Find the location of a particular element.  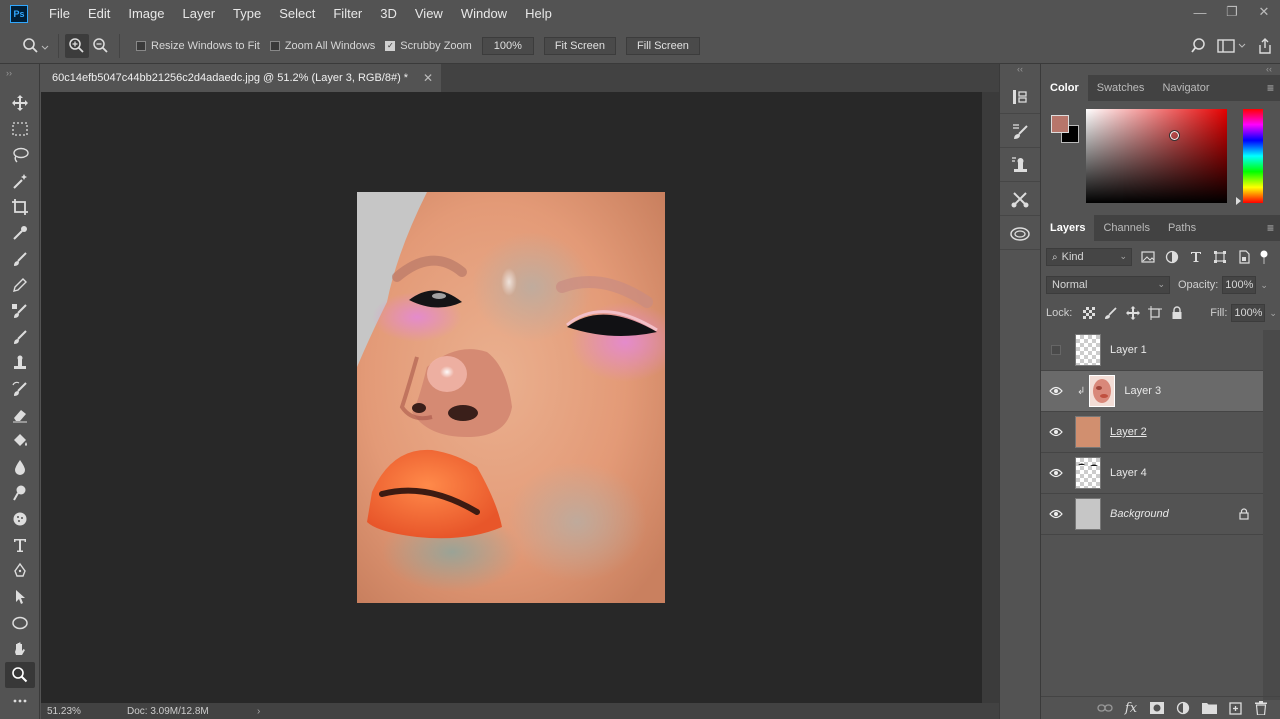

tab-channels: Channels is located at coordinates (1126, 228).